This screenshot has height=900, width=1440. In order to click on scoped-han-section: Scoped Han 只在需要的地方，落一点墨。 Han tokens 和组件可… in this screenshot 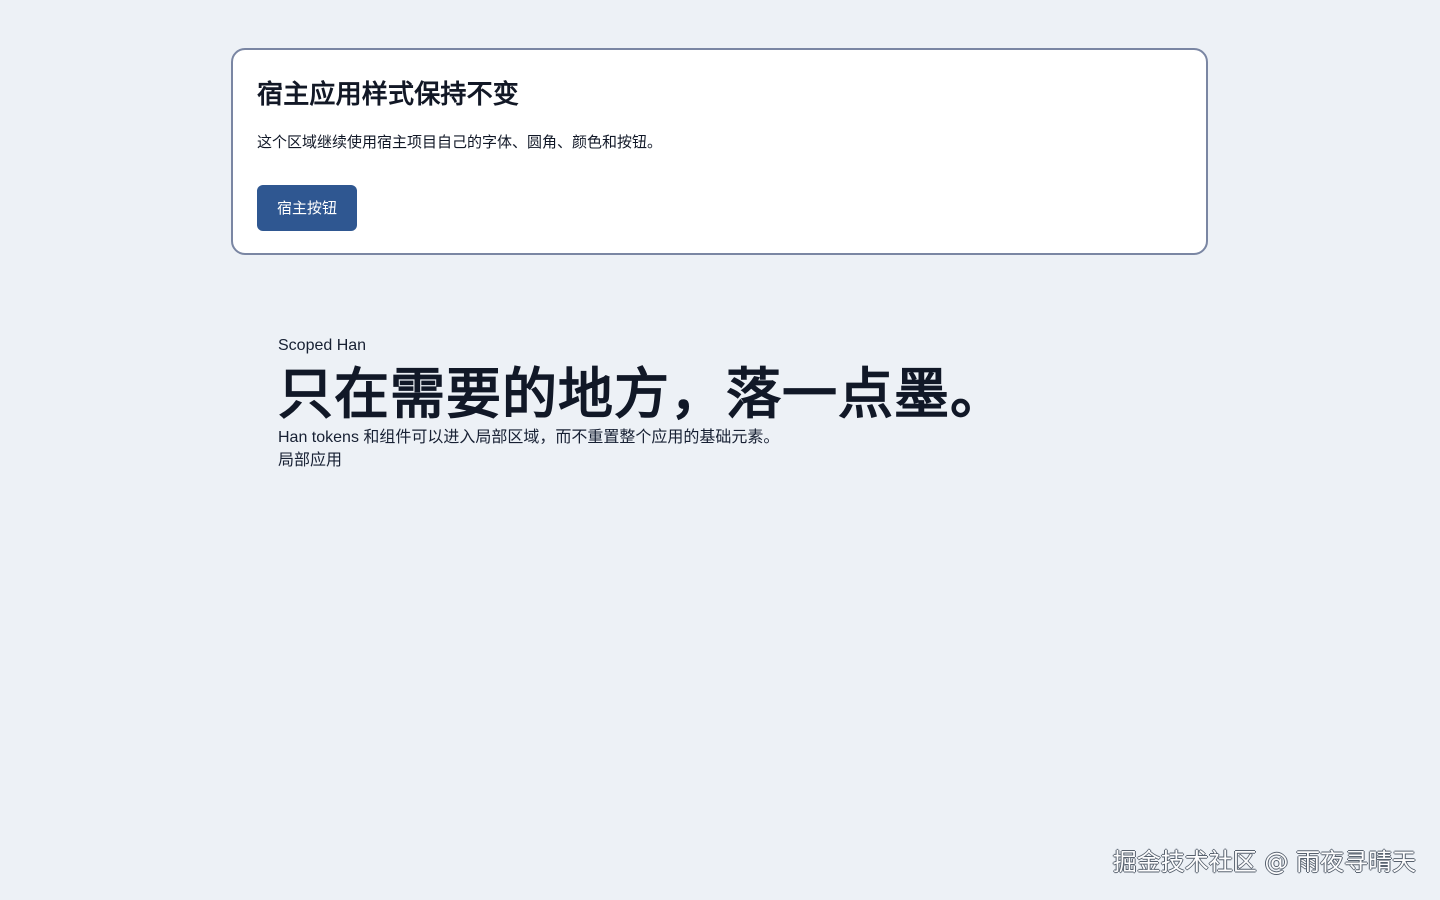, I will do `click(668, 403)`.